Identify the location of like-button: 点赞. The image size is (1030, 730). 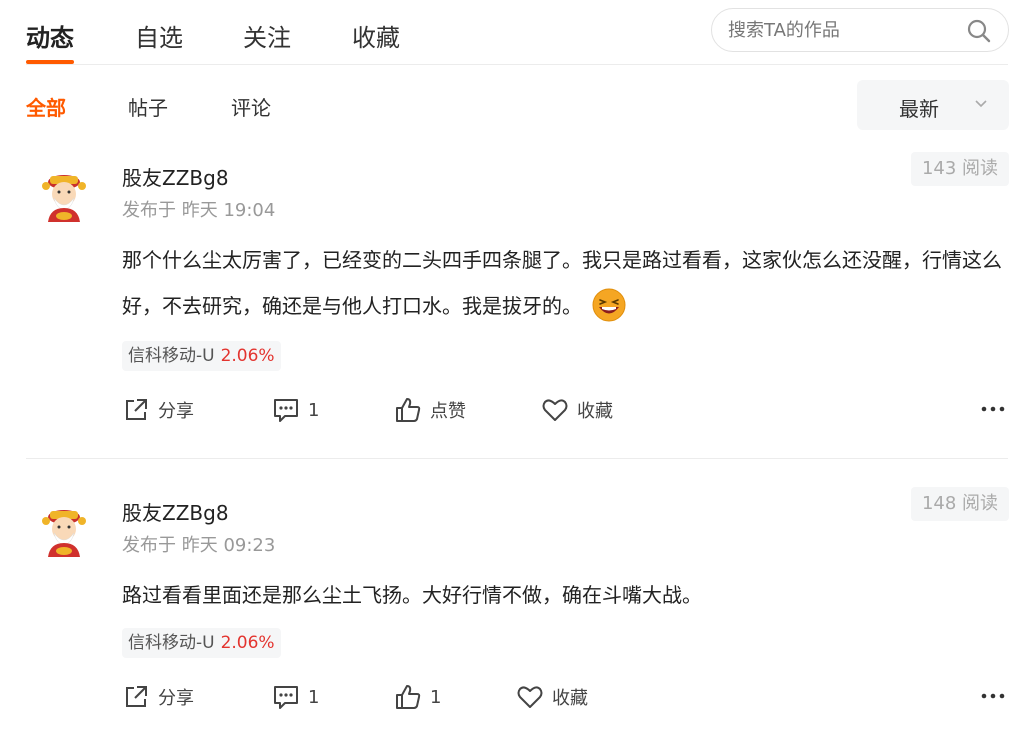
(430, 410).